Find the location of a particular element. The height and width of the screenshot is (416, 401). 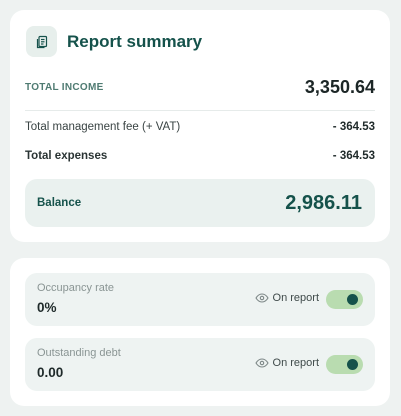

total-expenses-value: - 364.53 is located at coordinates (353, 156).